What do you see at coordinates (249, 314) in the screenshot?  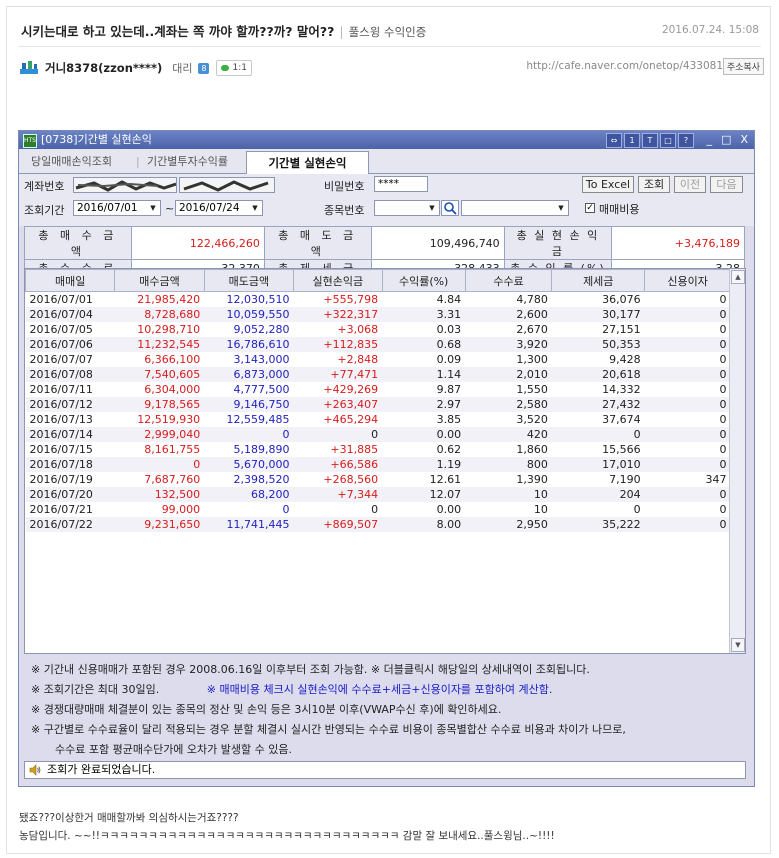 I see `cell-sell-amount: 10,059,550` at bounding box center [249, 314].